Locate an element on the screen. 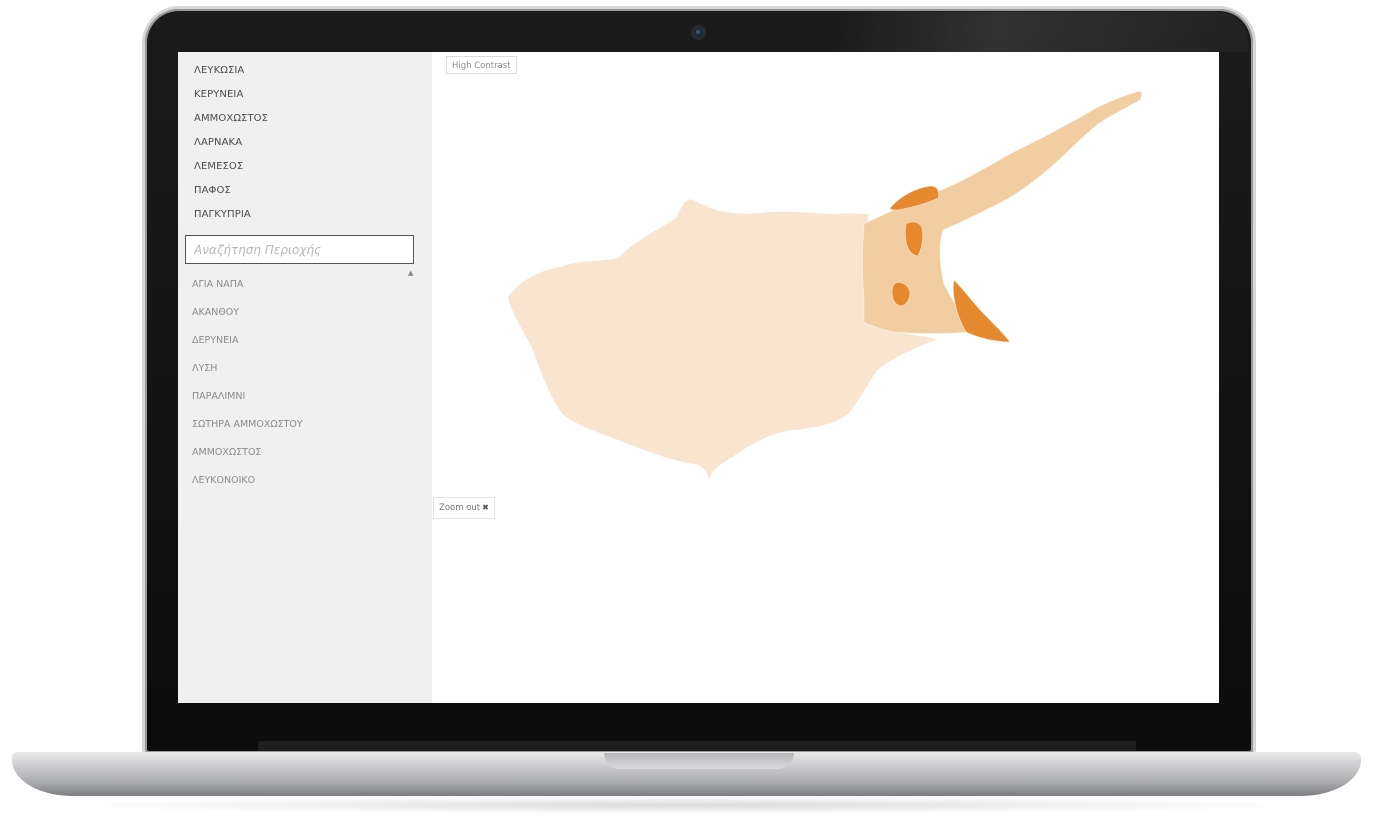  zoom-out-button: Zoom out ✖ is located at coordinates (464, 508).